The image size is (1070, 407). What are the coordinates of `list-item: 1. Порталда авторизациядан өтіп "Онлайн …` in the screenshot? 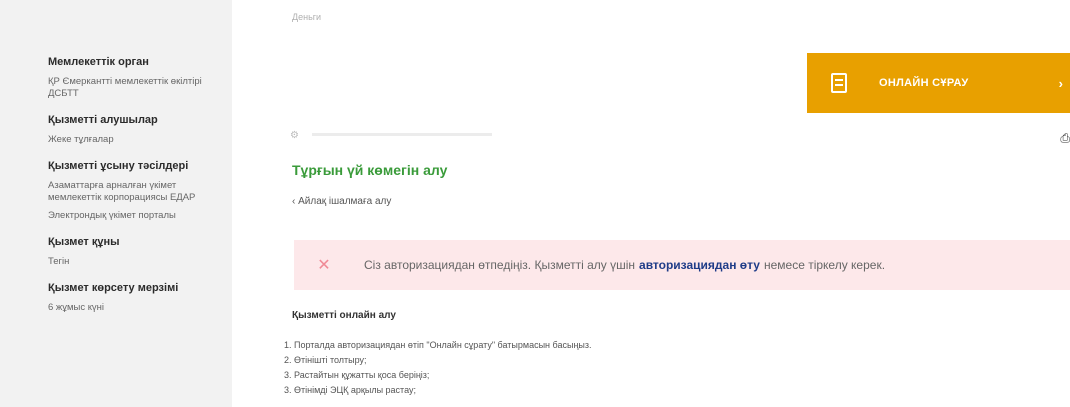 It's located at (438, 345).